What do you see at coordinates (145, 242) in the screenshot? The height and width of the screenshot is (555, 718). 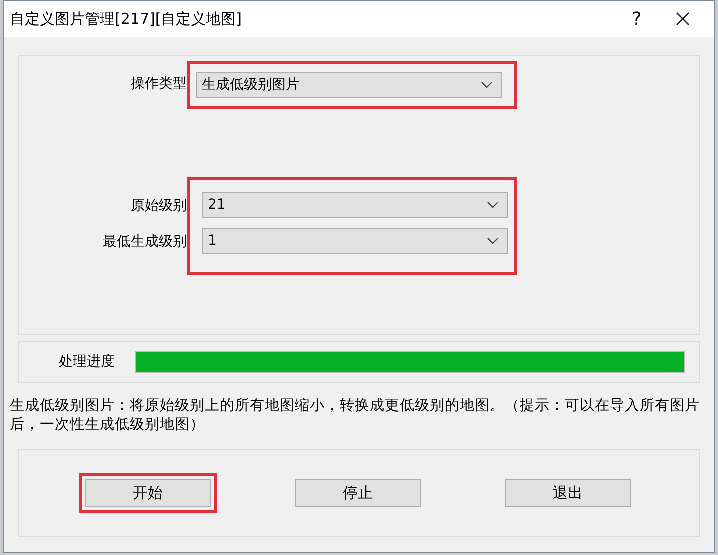 I see `field-label: 最低生成级别` at bounding box center [145, 242].